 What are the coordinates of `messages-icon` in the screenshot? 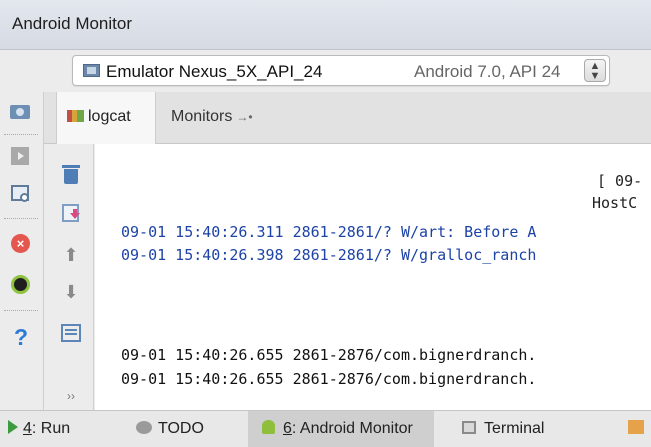 It's located at (636, 427).